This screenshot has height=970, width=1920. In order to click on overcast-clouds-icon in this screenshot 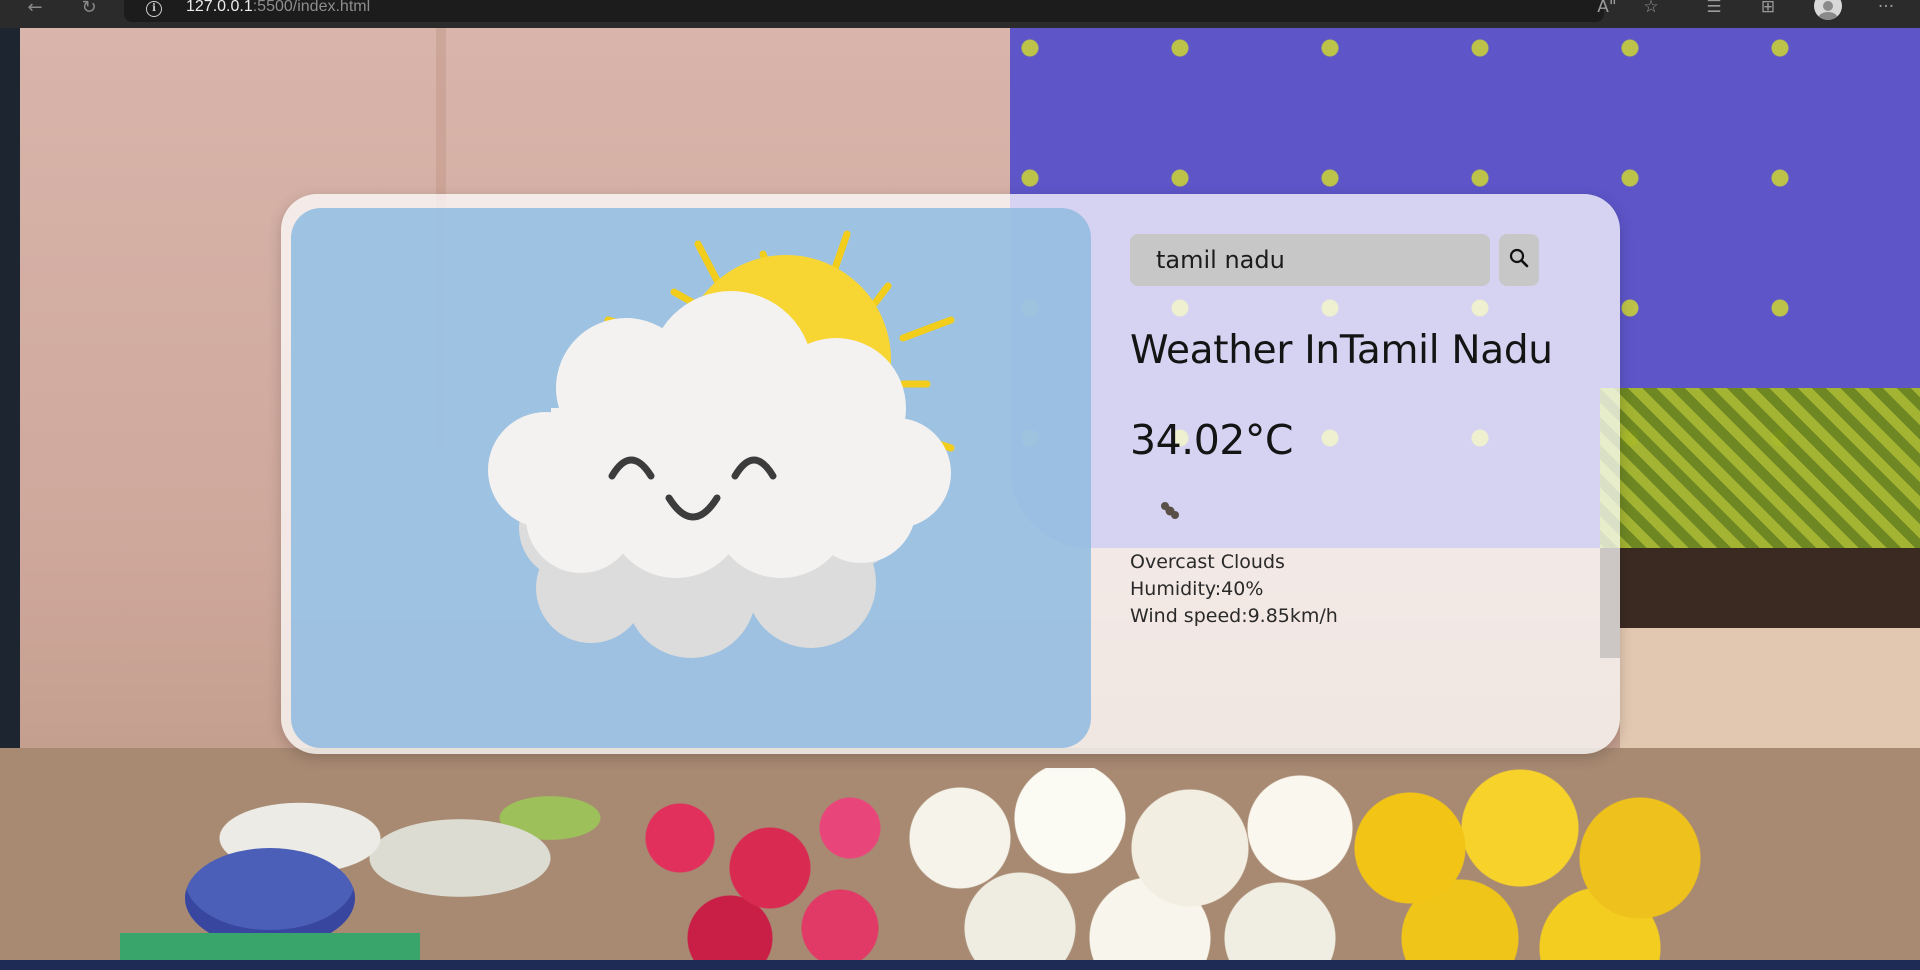, I will do `click(1171, 512)`.